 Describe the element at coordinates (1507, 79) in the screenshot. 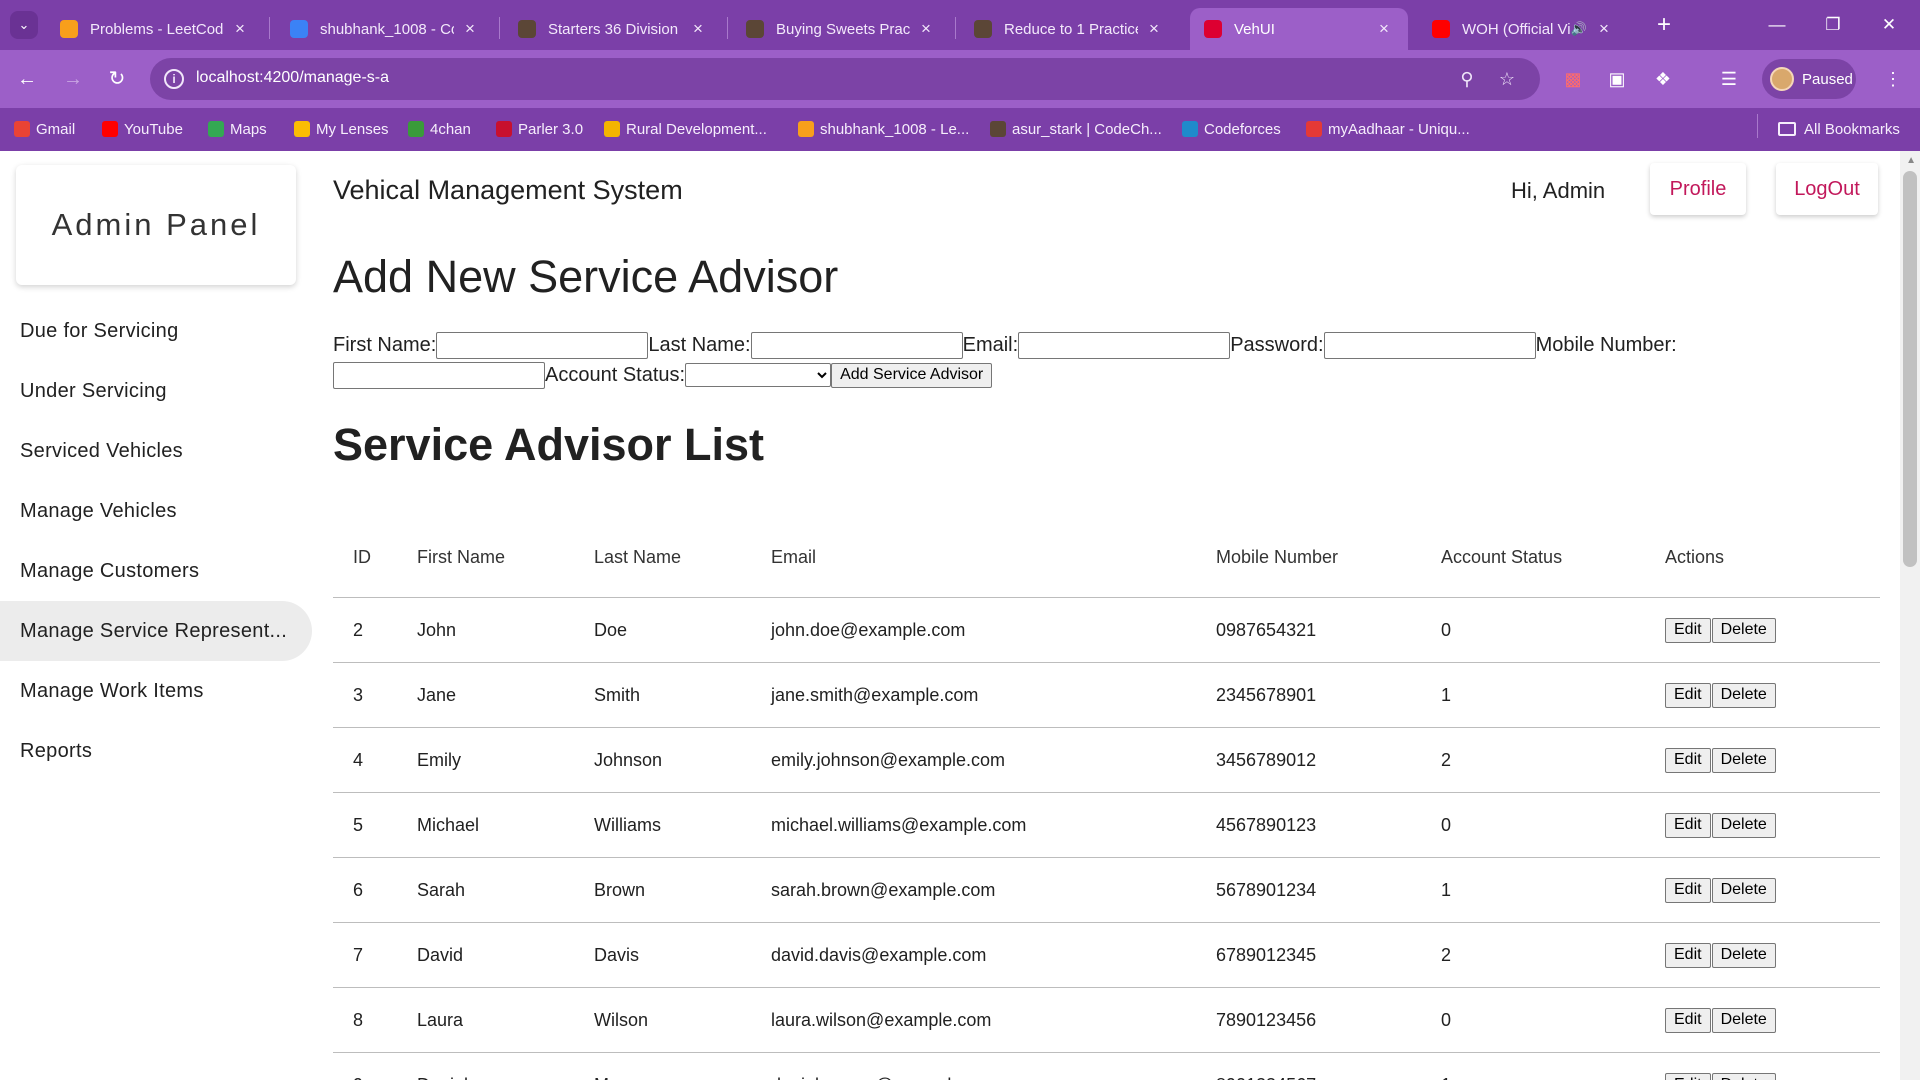

I see `bookmark-star-icon: ☆` at that location.